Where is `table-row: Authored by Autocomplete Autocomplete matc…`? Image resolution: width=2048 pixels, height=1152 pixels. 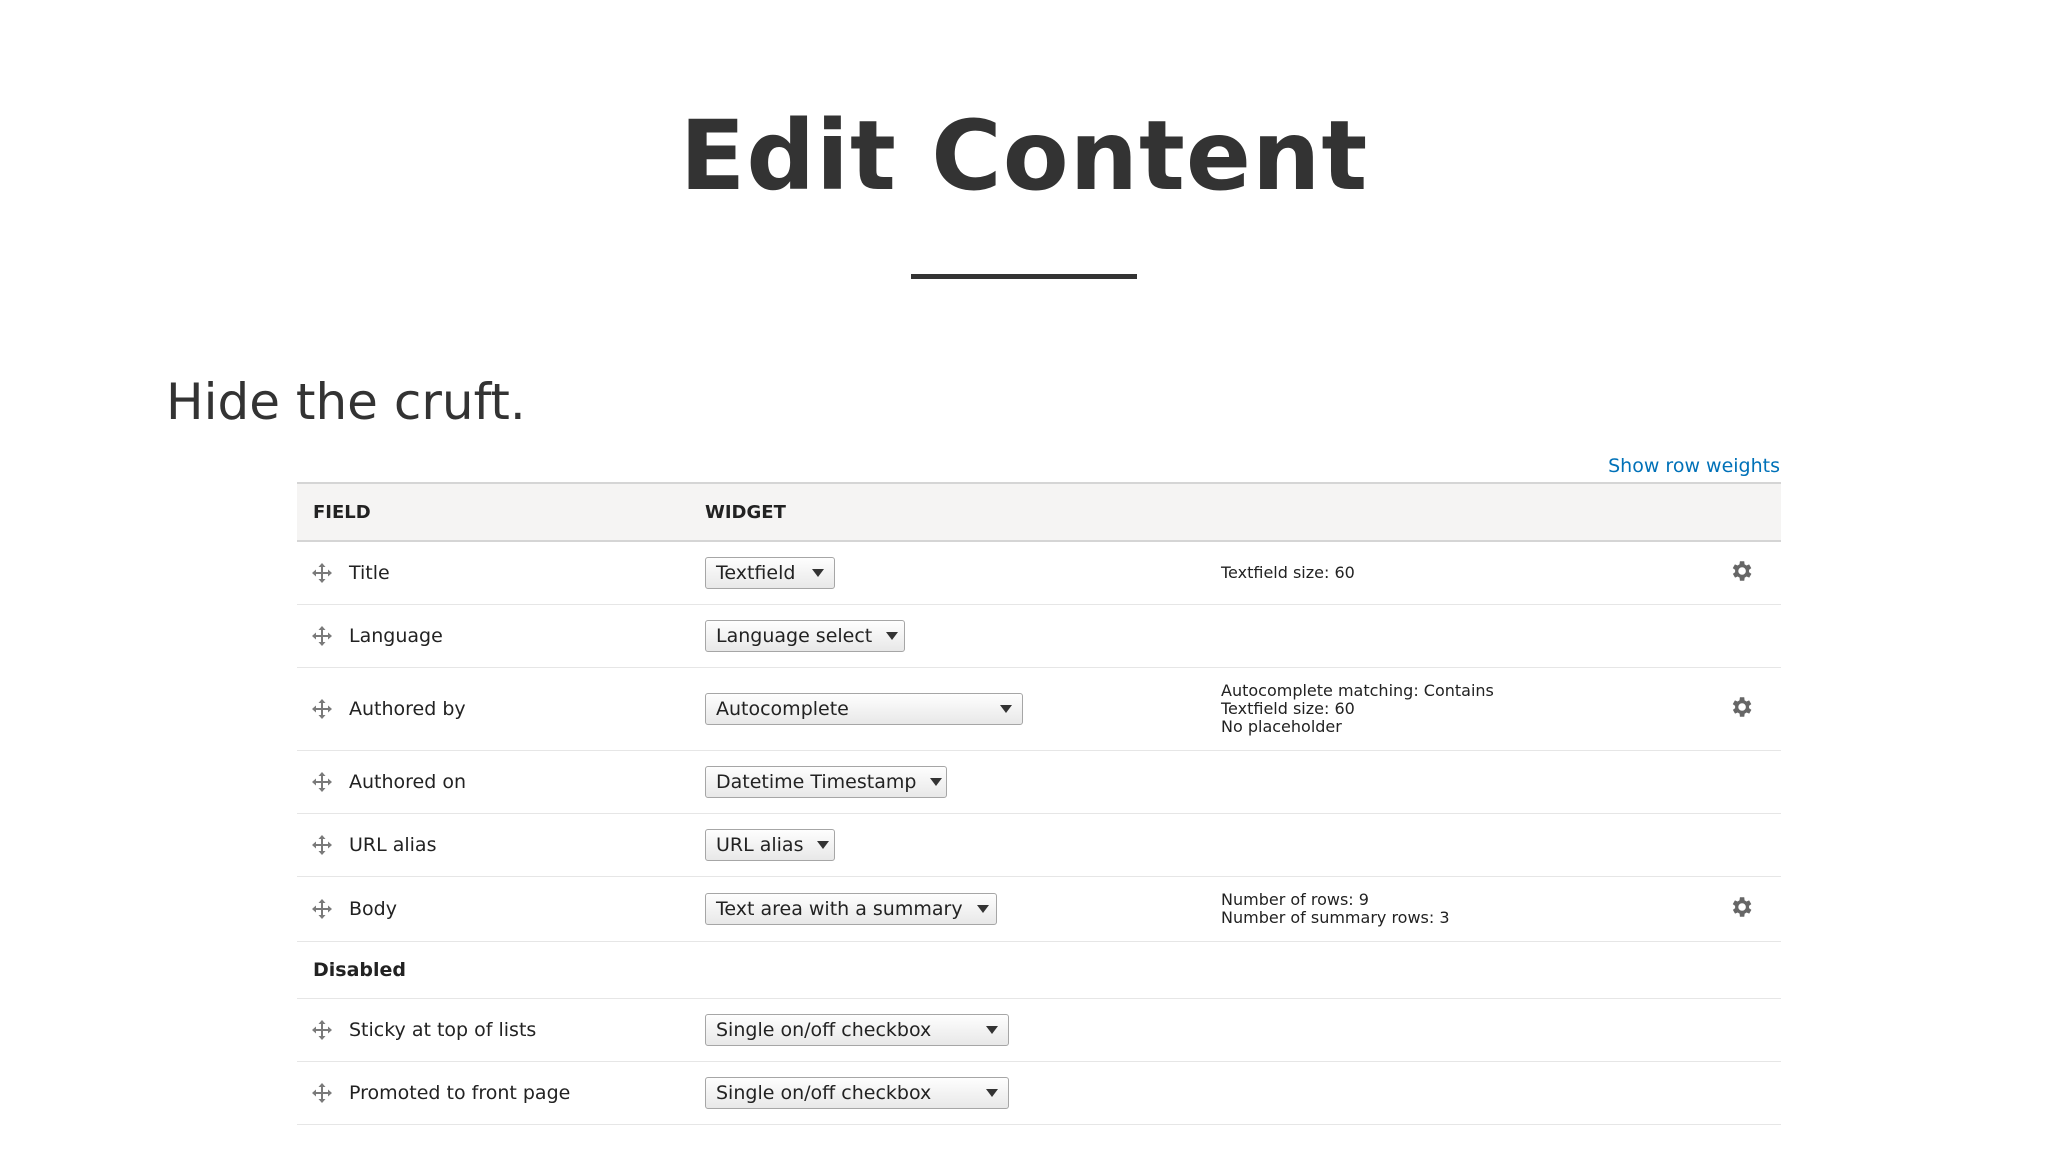
table-row: Authored by Autocomplete Autocomplete matc… is located at coordinates (1039, 709).